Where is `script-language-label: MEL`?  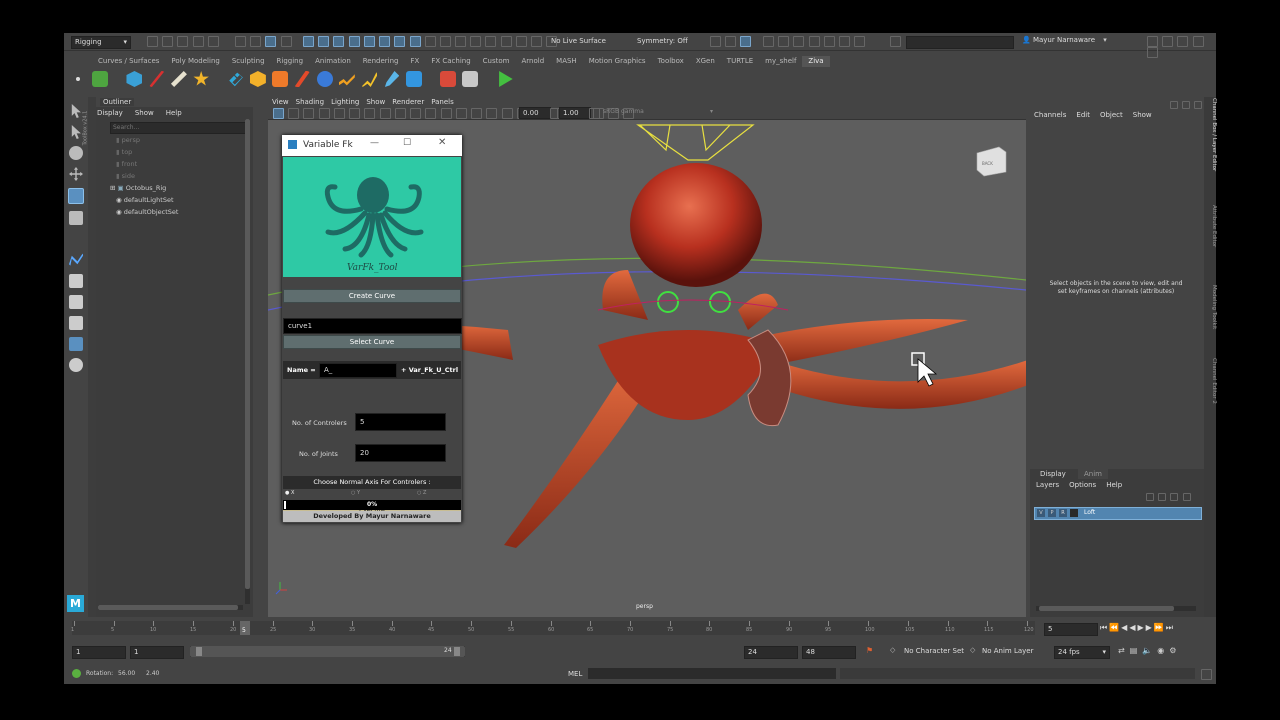
script-language-label: MEL is located at coordinates (575, 674).